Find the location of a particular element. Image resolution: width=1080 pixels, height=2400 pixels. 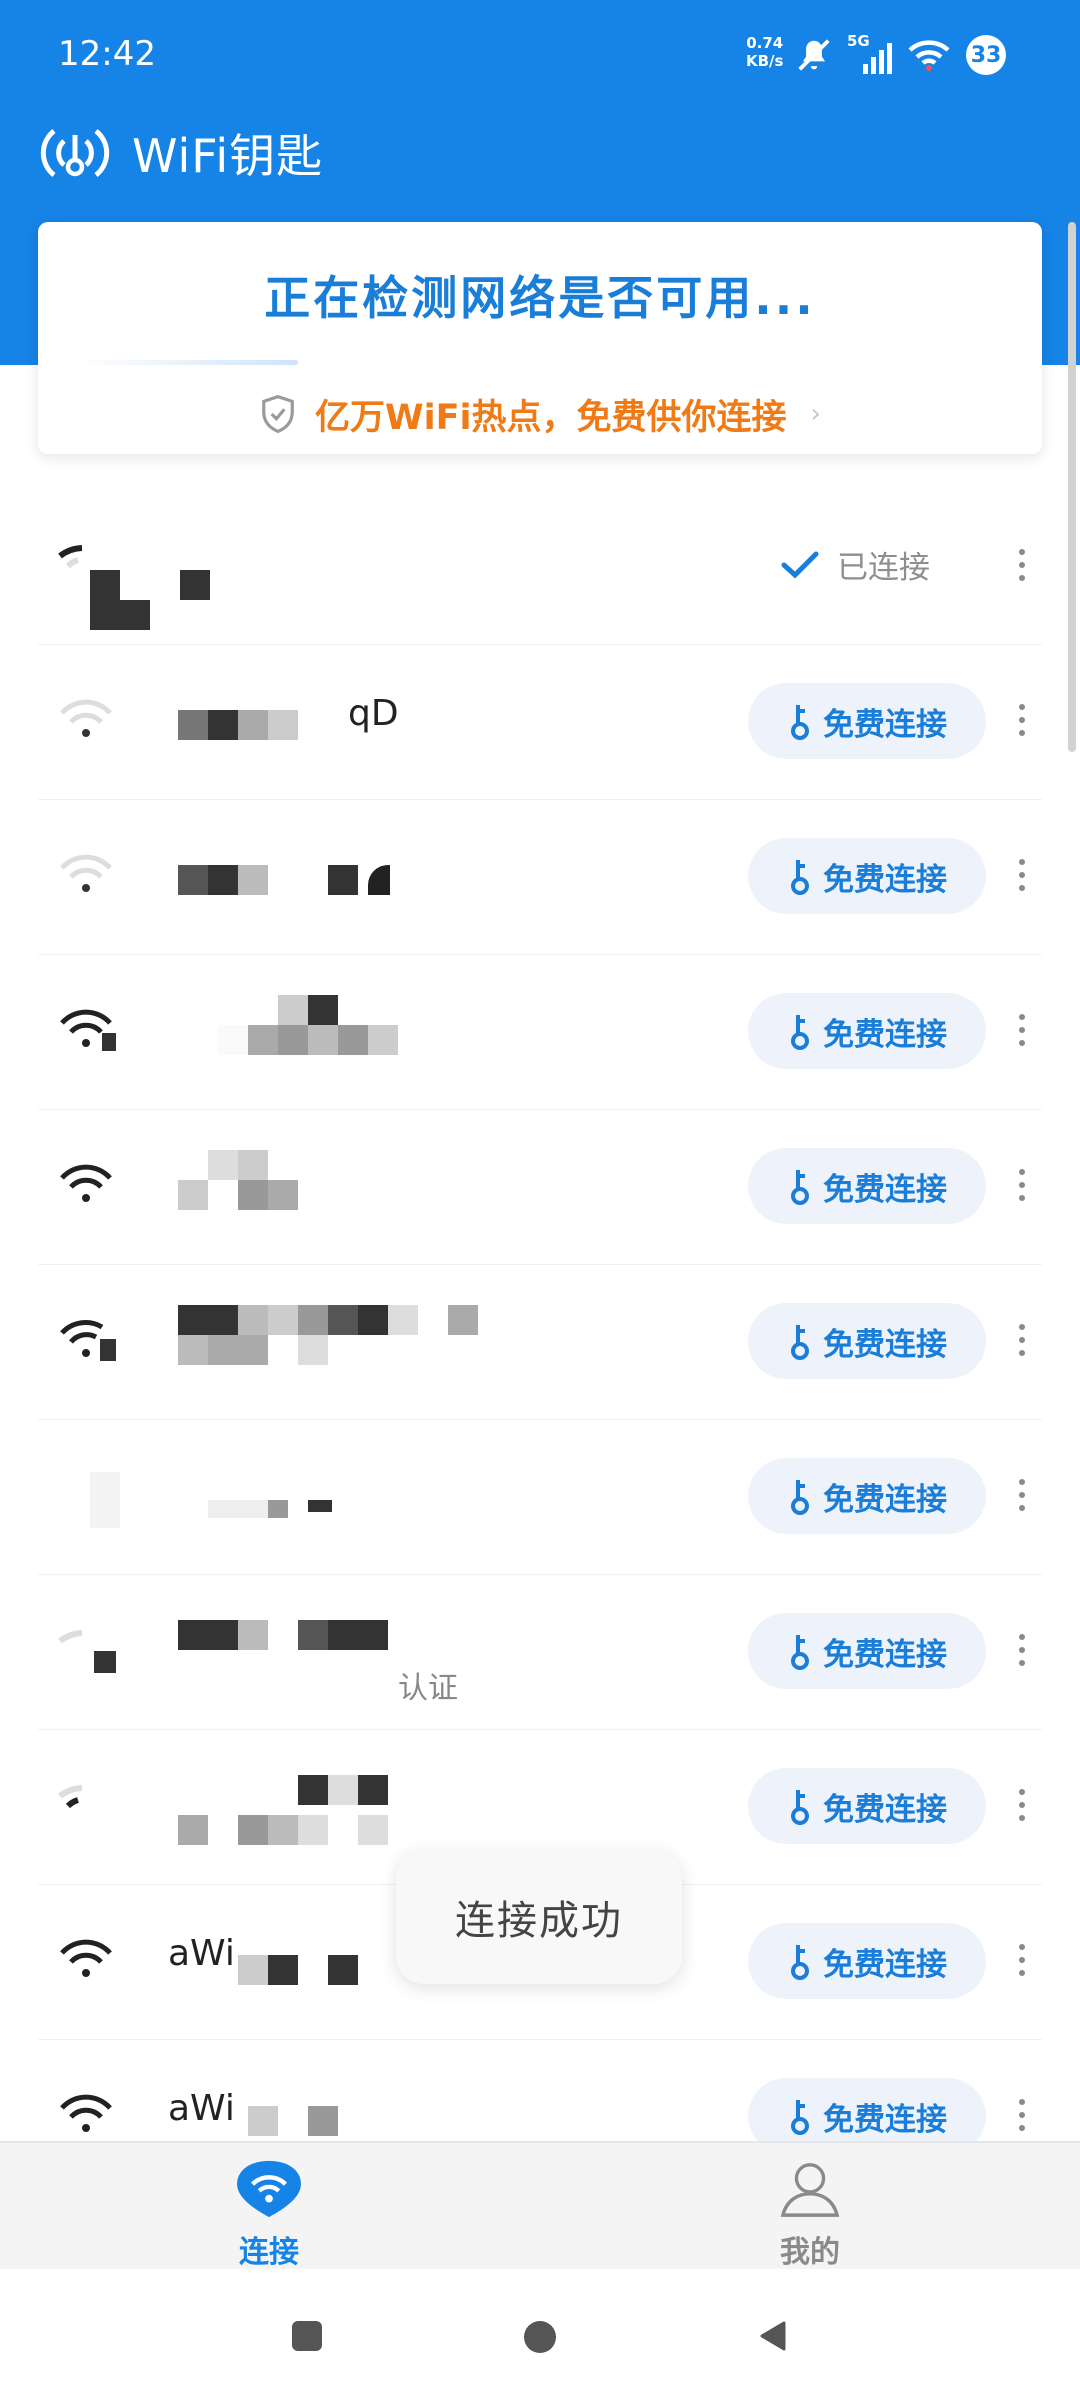

detect-progress-bar is located at coordinates (188, 362).